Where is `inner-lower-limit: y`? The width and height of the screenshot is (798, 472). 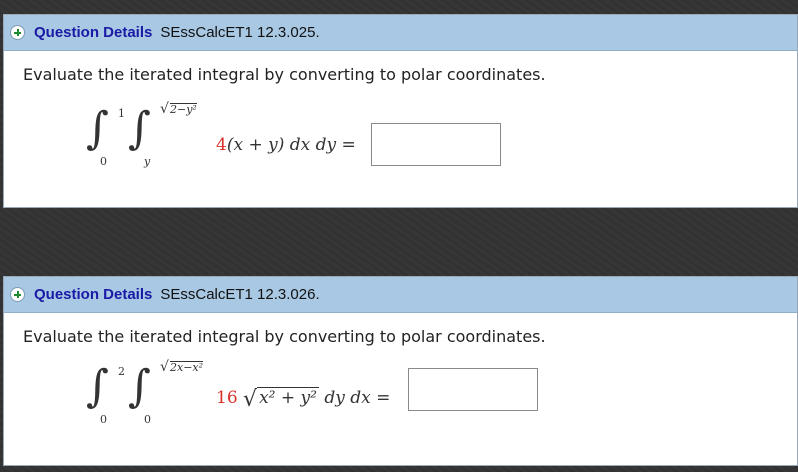 inner-lower-limit: y is located at coordinates (147, 161).